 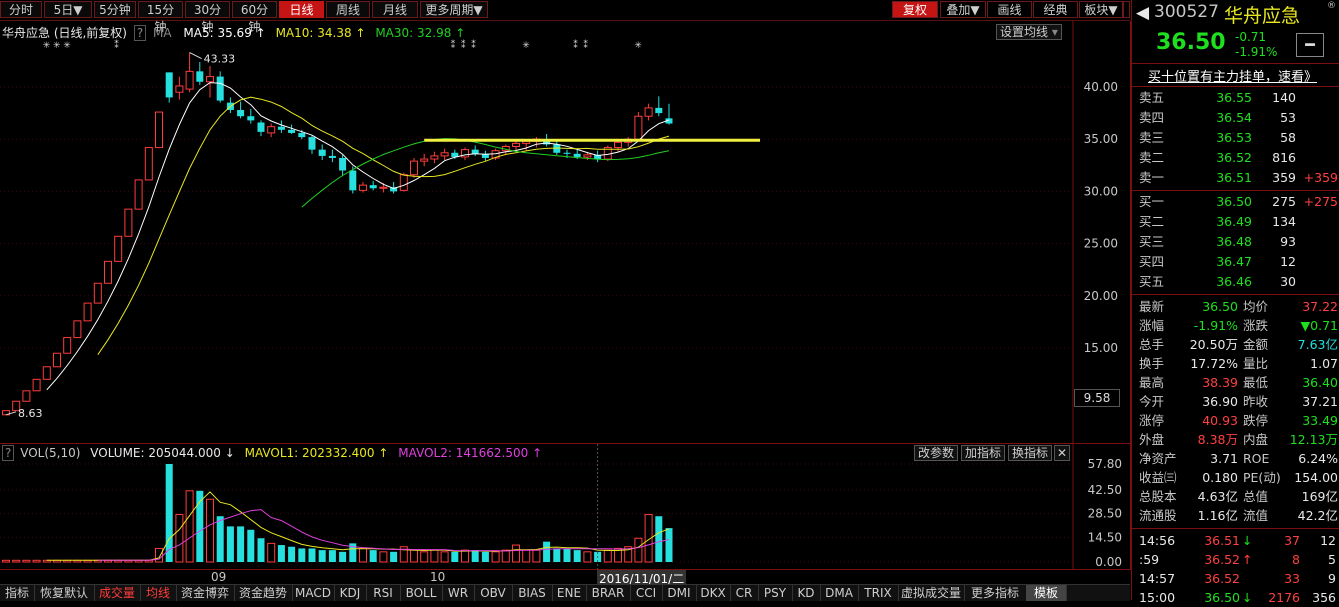 I want to click on close-icon: ✕, so click(x=1062, y=453).